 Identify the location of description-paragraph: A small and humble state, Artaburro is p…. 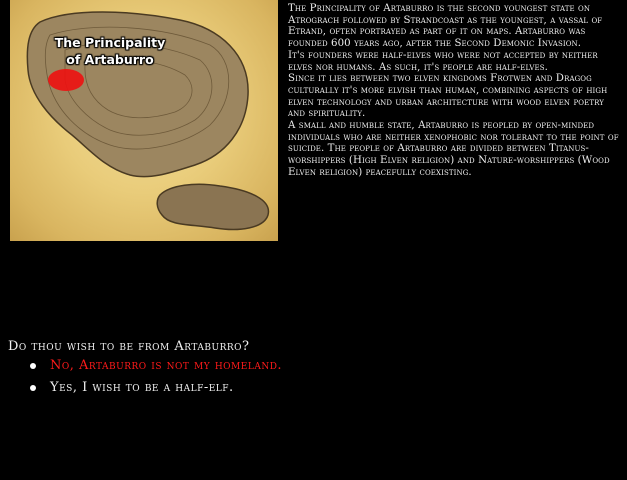
(453, 149).